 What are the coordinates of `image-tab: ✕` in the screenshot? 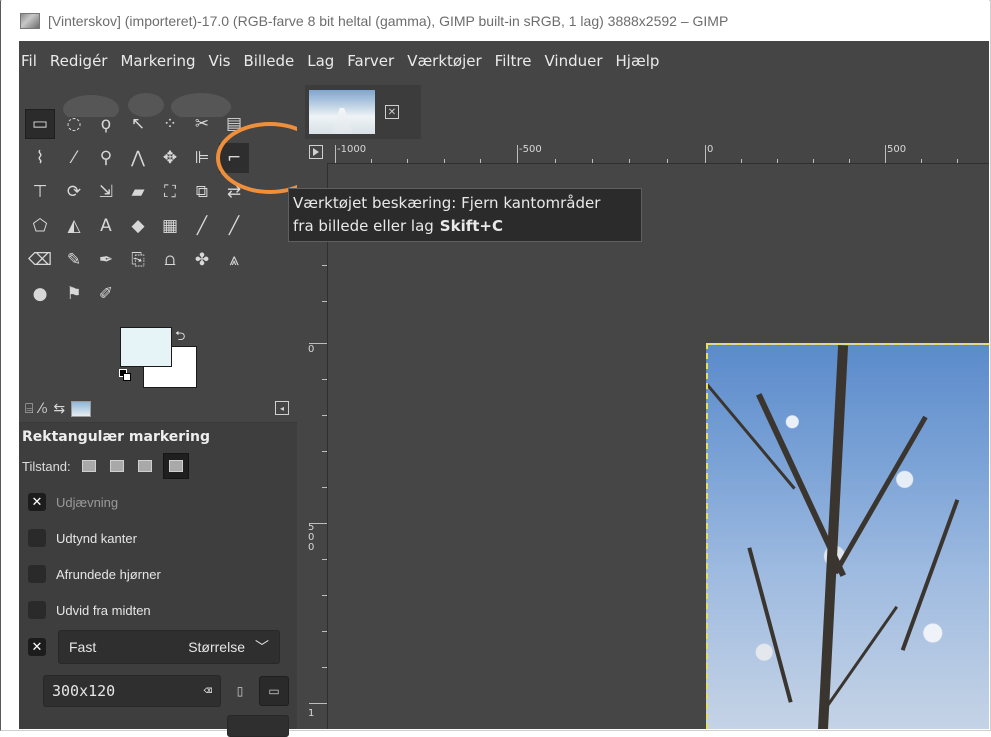 It's located at (363, 112).